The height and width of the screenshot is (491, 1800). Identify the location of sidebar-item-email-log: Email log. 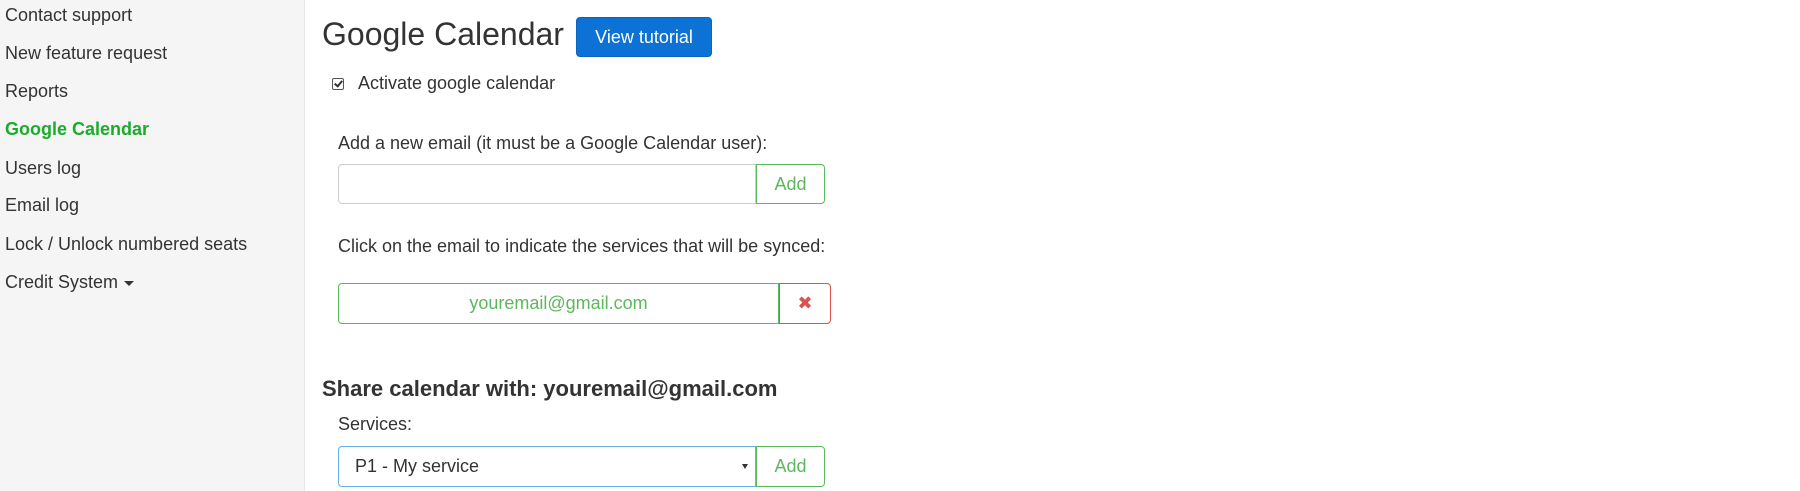
(42, 205).